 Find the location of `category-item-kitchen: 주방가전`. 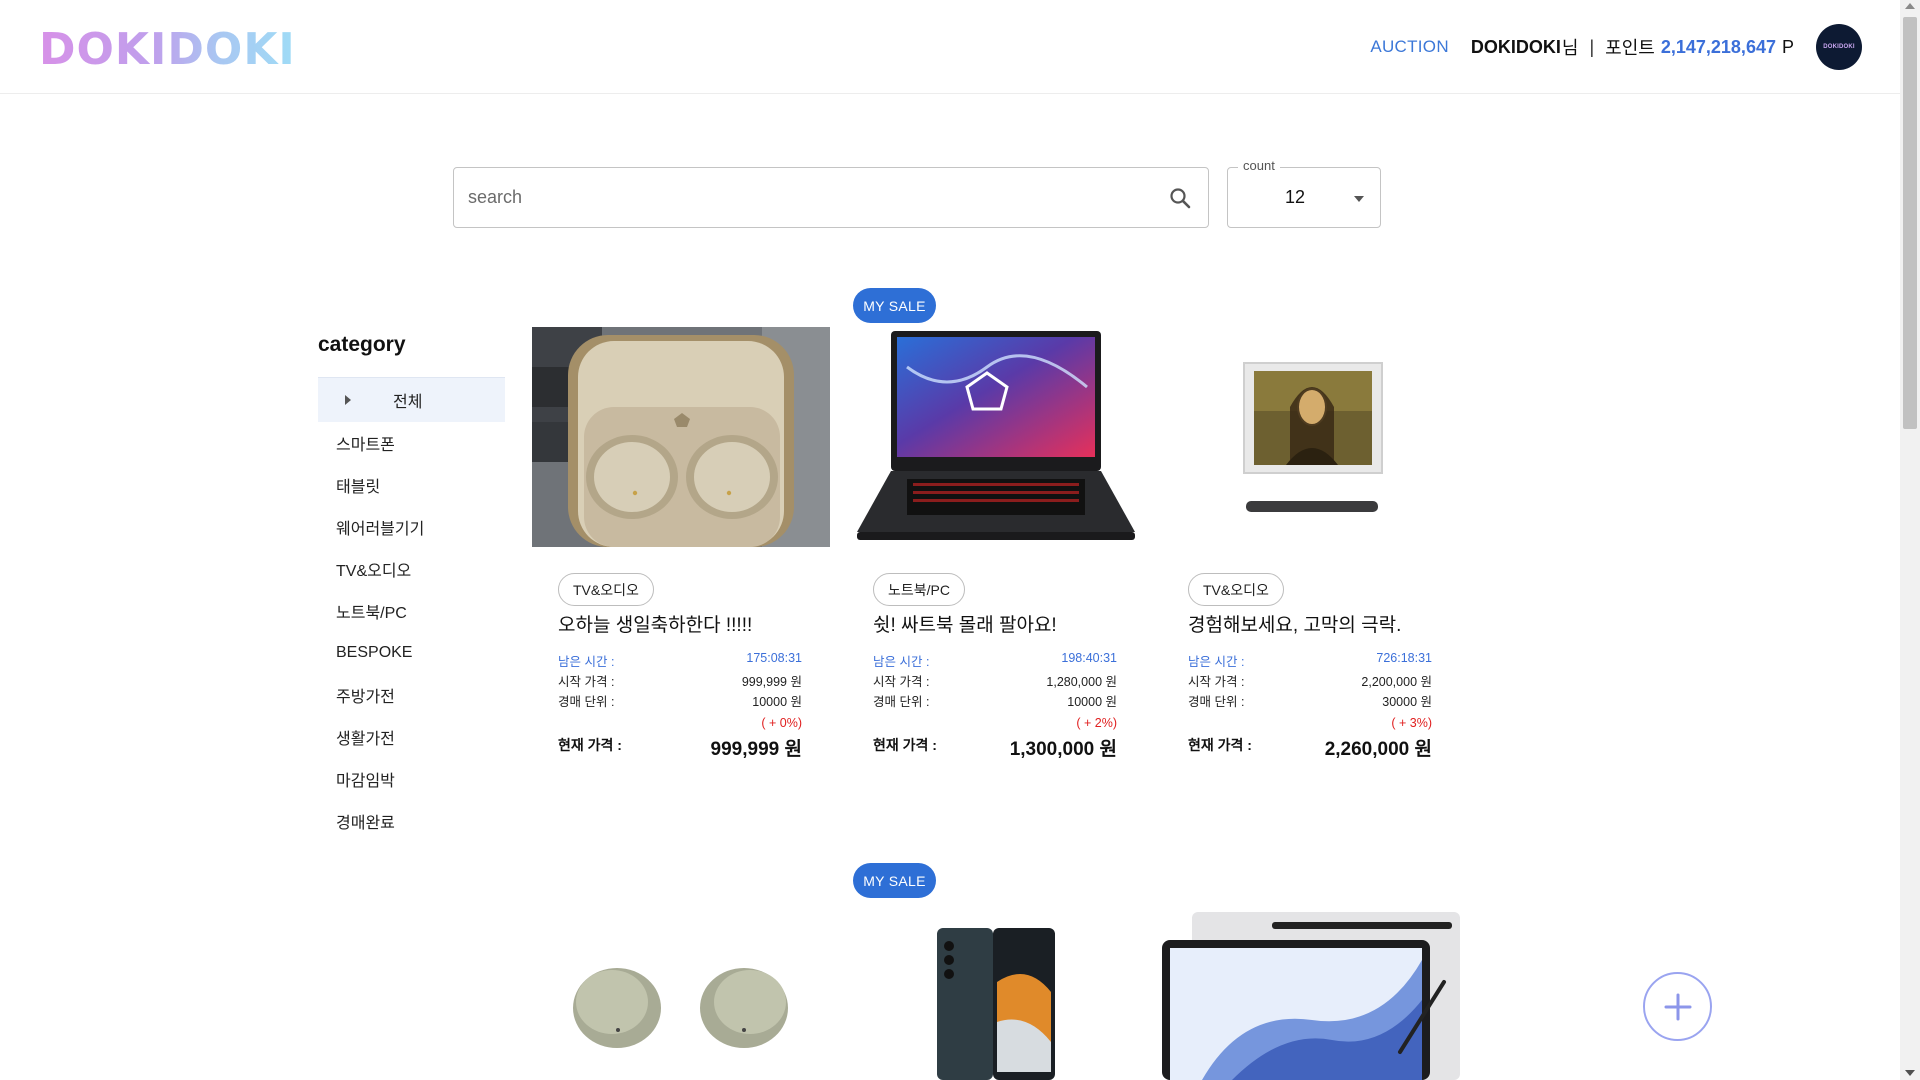

category-item-kitchen: 주방가전 is located at coordinates (411, 695).